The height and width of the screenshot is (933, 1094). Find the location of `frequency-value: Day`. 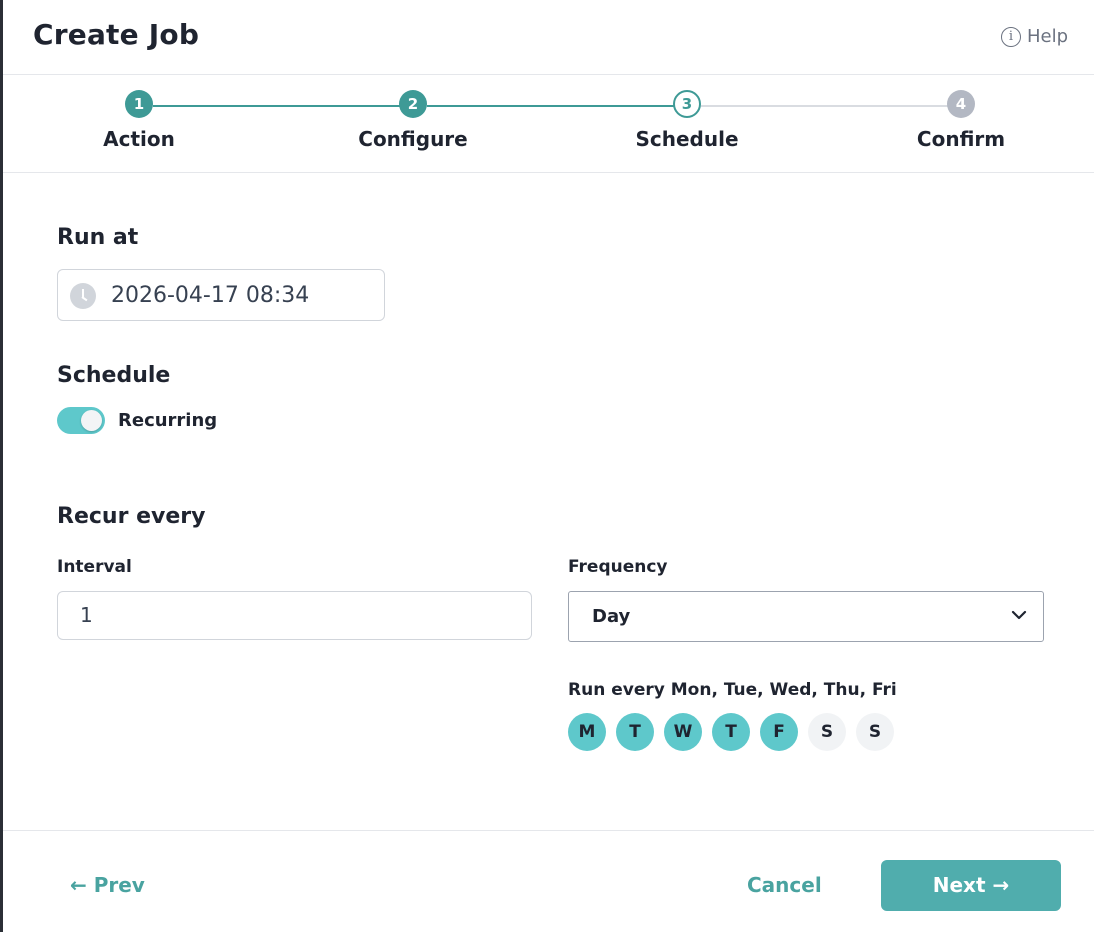

frequency-value: Day is located at coordinates (611, 616).